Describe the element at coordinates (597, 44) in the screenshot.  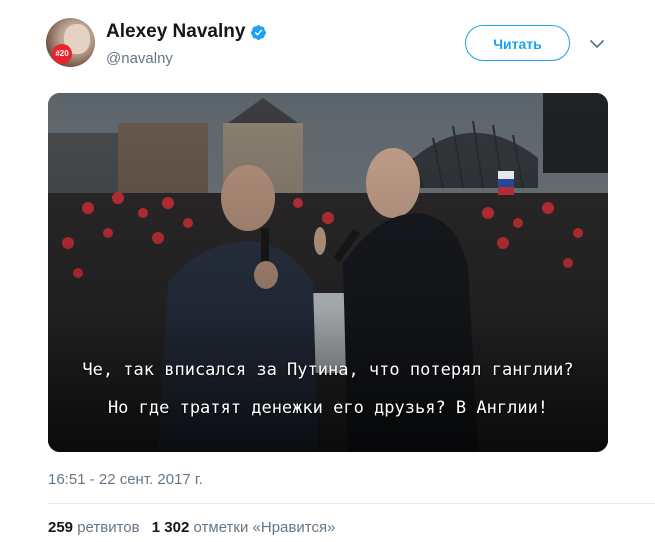
I see `chevron-down-icon` at that location.